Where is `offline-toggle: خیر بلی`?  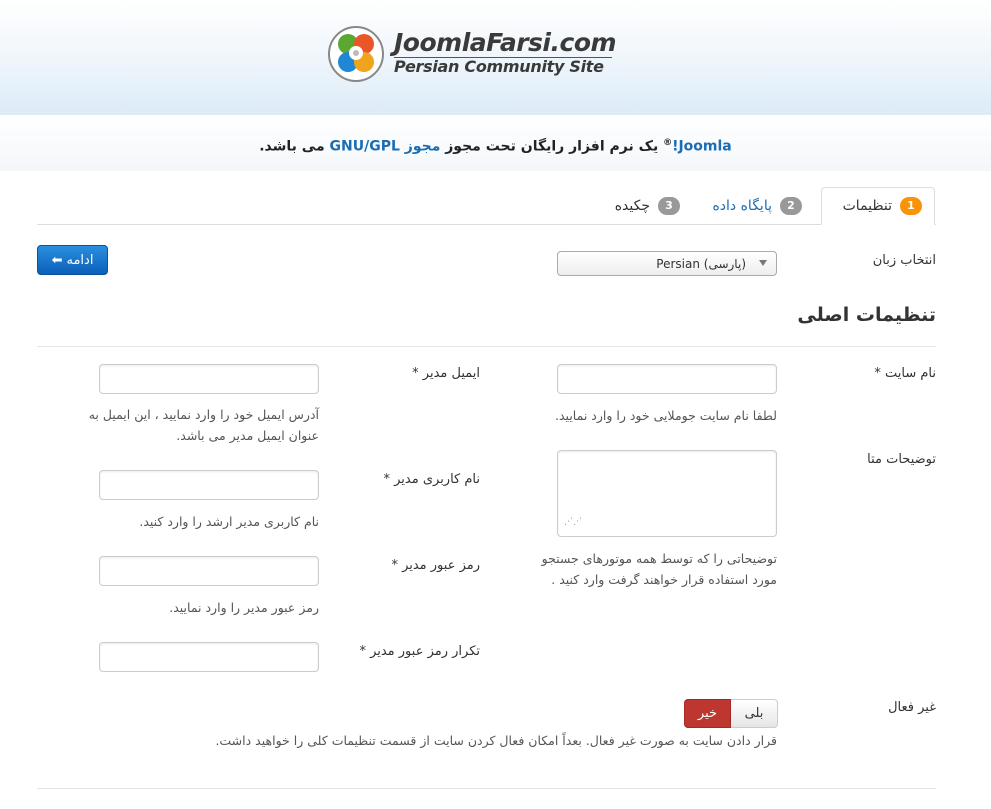 offline-toggle: خیر بلی is located at coordinates (731, 713).